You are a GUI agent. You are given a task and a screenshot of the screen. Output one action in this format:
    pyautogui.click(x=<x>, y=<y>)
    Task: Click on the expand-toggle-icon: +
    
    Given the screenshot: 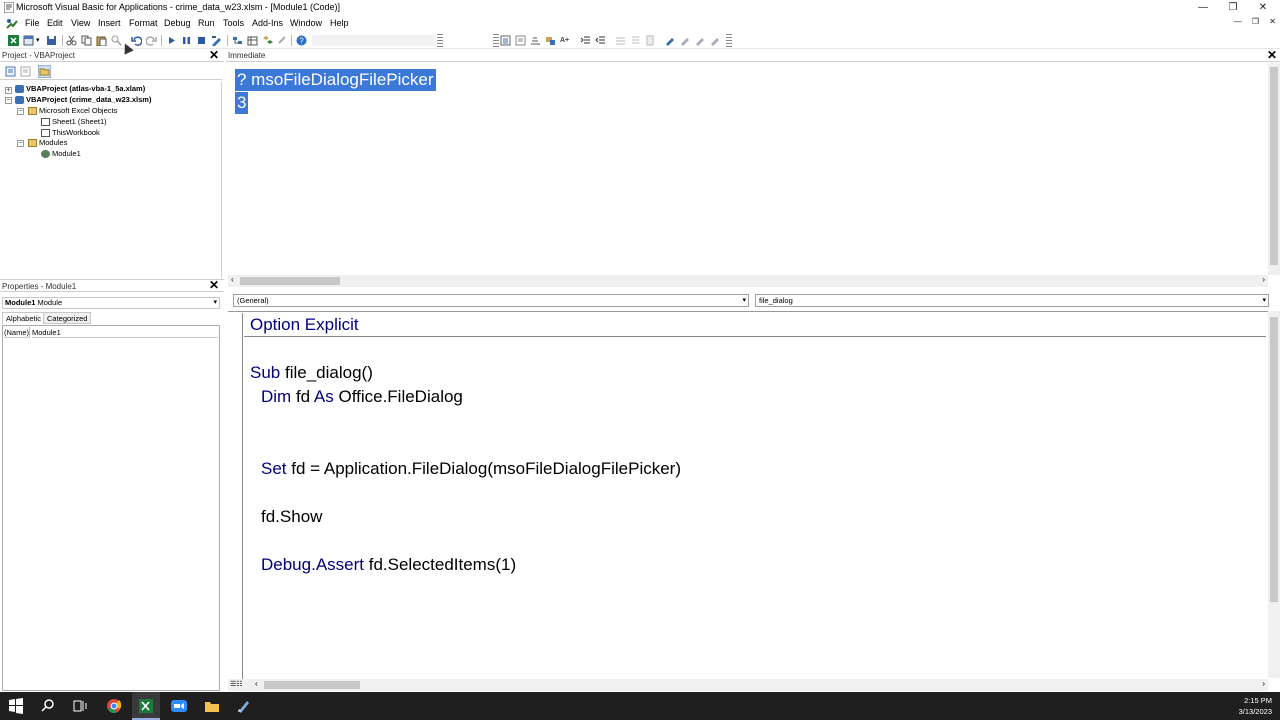 What is the action you would take?
    pyautogui.click(x=8, y=90)
    